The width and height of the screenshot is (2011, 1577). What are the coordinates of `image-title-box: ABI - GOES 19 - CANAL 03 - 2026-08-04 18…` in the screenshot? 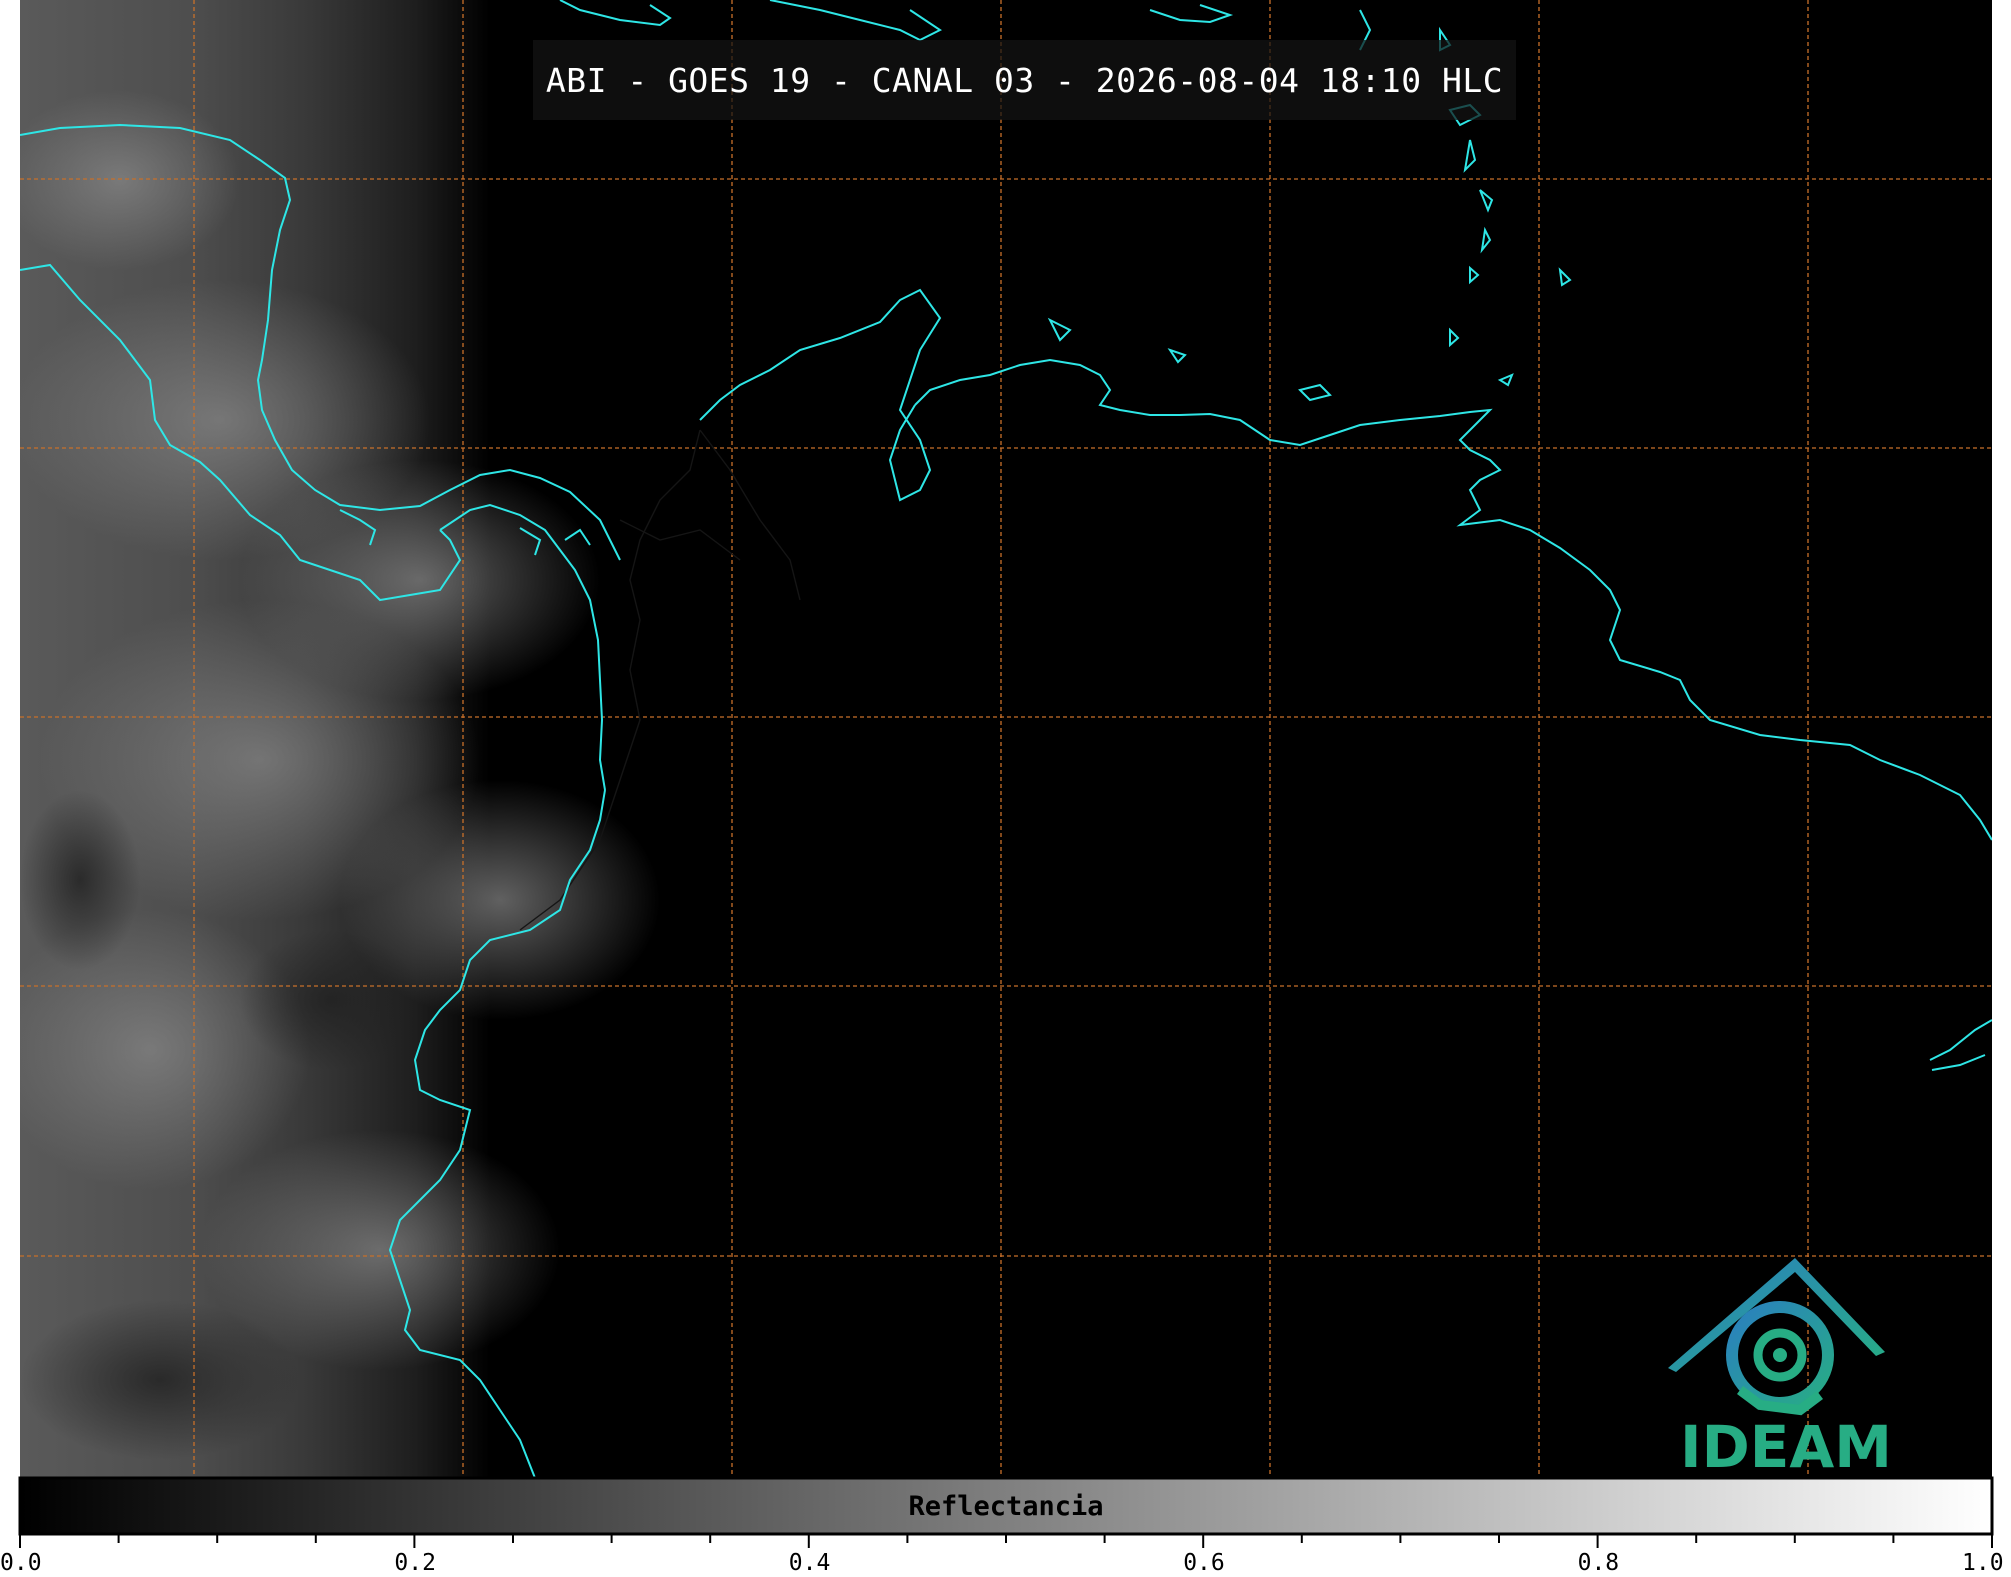 It's located at (1024, 80).